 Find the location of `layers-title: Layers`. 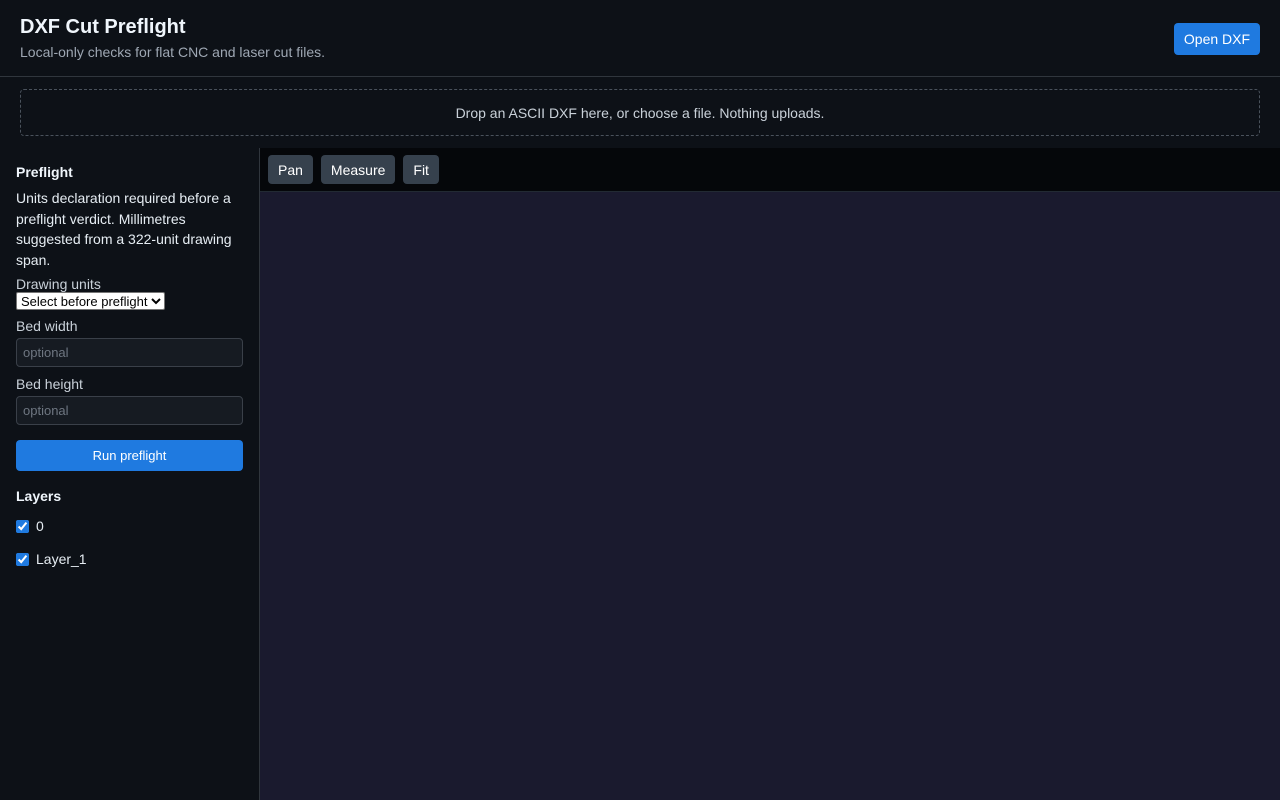

layers-title: Layers is located at coordinates (39, 496).